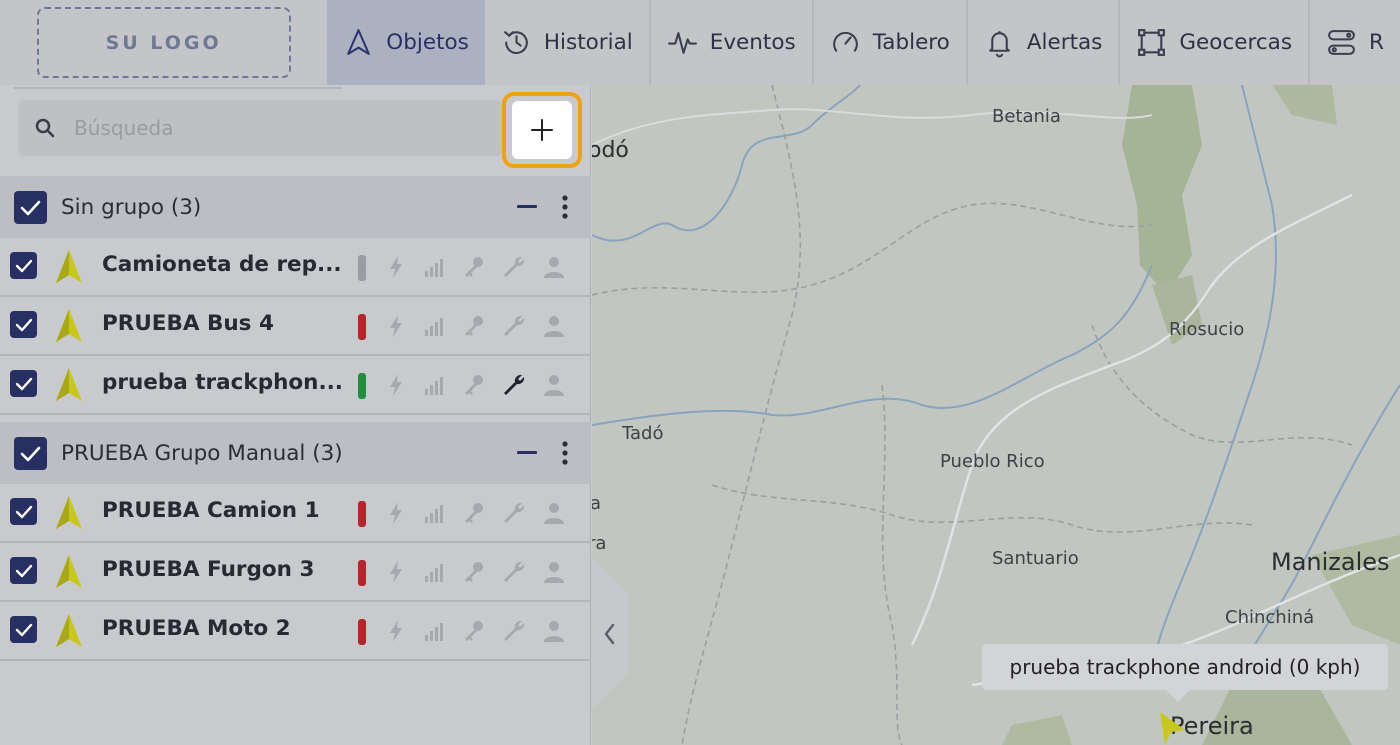 This screenshot has width=1400, height=745. I want to click on history-icon, so click(515, 42).